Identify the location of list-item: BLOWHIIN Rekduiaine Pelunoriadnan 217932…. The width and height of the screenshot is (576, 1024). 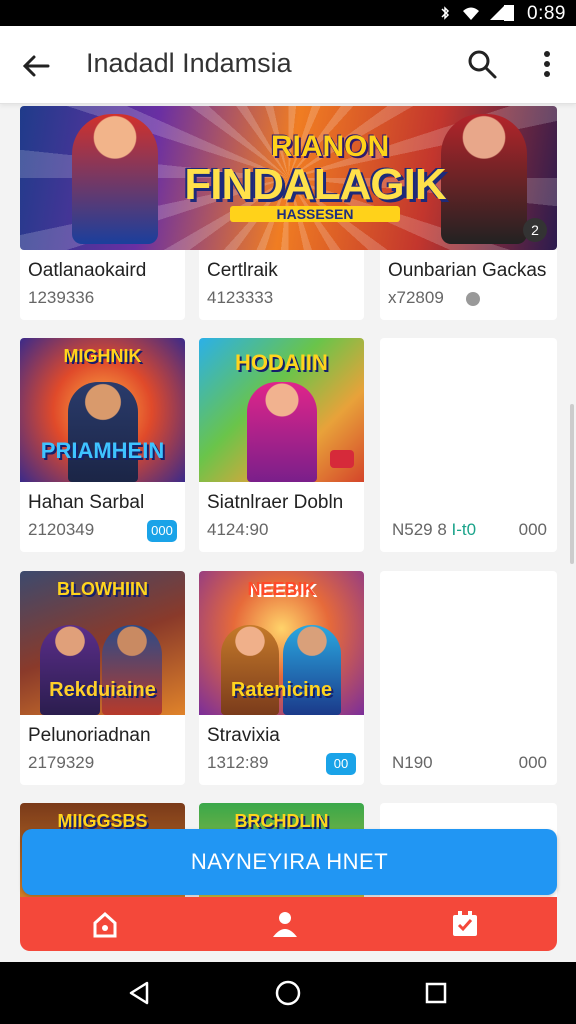
(102, 678).